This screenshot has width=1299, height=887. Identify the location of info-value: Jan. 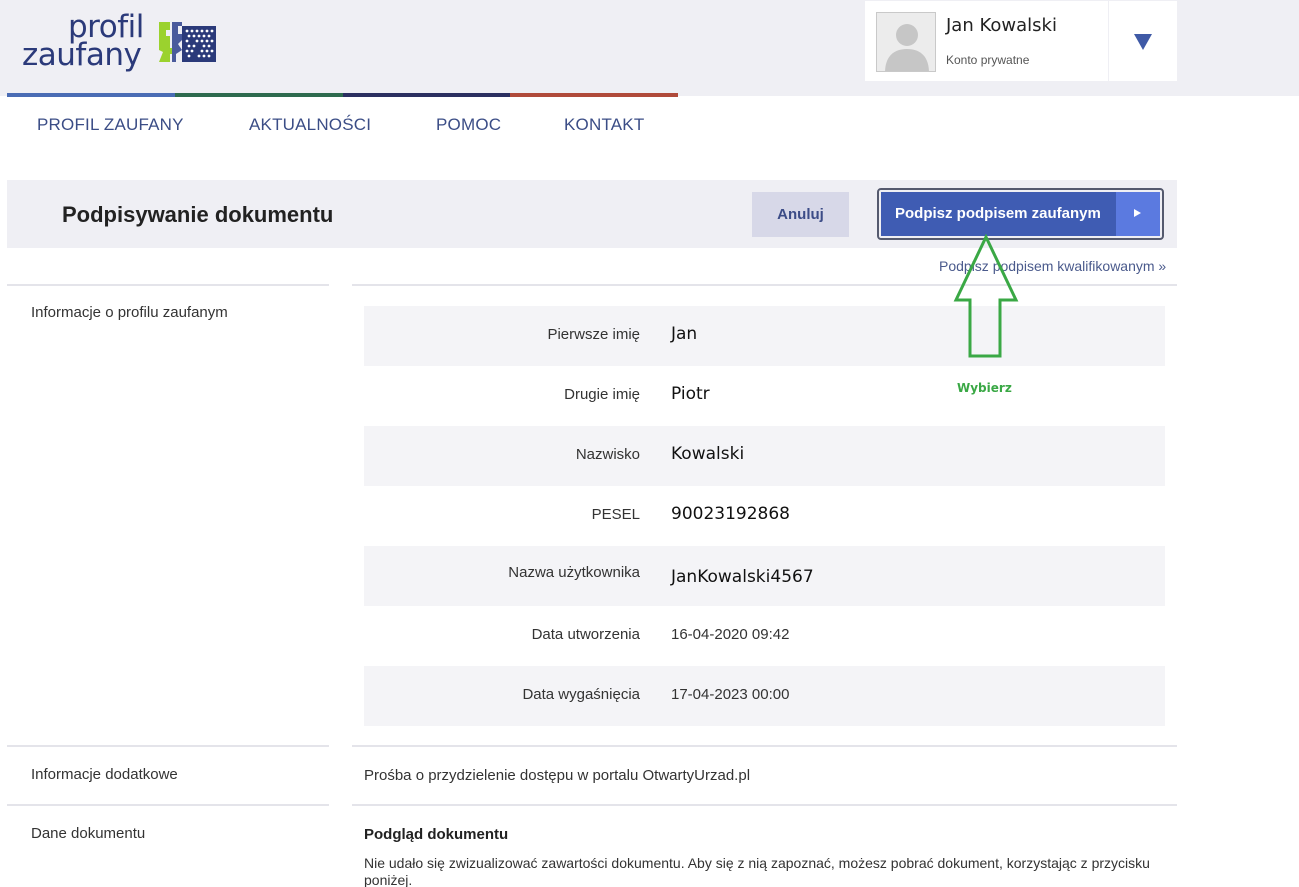
(684, 334).